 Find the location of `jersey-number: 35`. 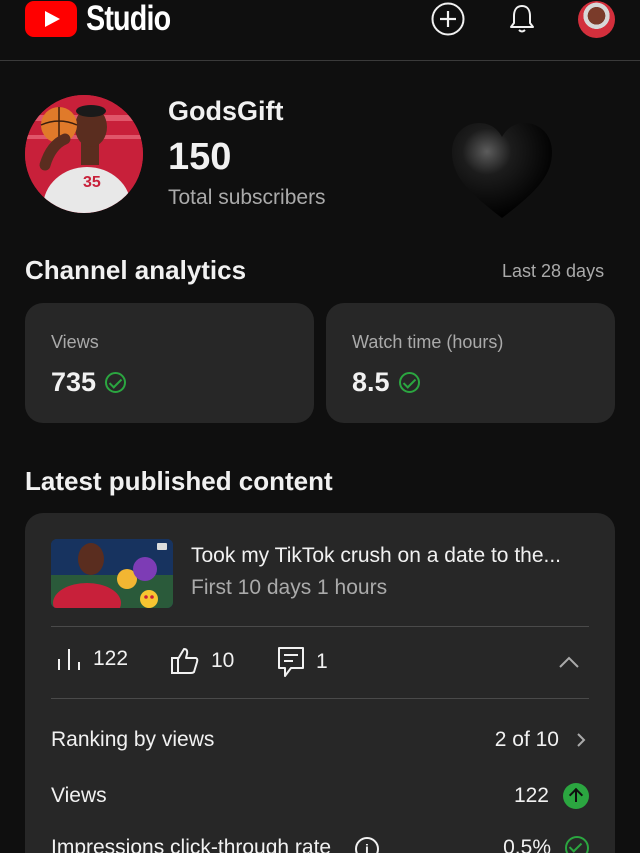

jersey-number: 35 is located at coordinates (92, 182).